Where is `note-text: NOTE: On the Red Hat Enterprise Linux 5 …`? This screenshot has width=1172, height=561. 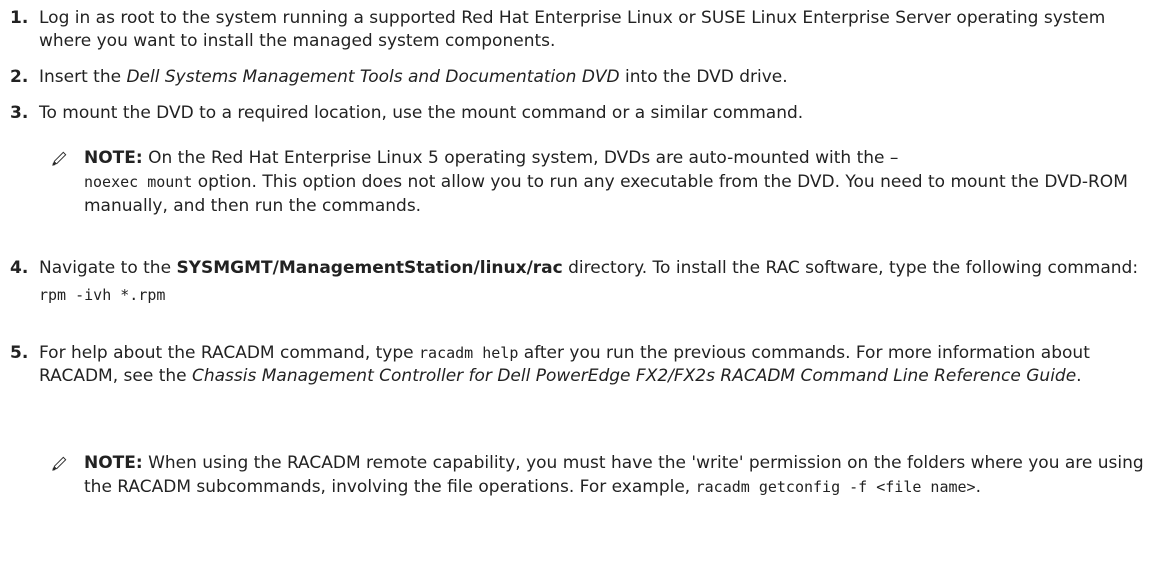 note-text: NOTE: On the Red Hat Enterprise Linux 5 … is located at coordinates (606, 182).